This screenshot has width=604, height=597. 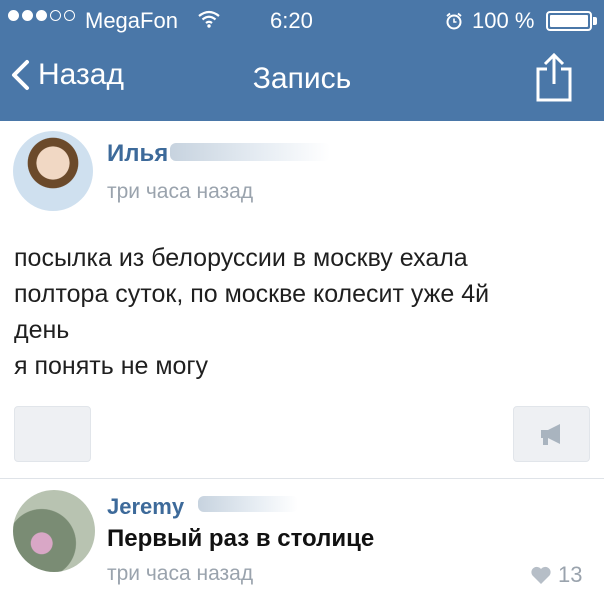 I want to click on post-line: я понять не могу, so click(x=111, y=366).